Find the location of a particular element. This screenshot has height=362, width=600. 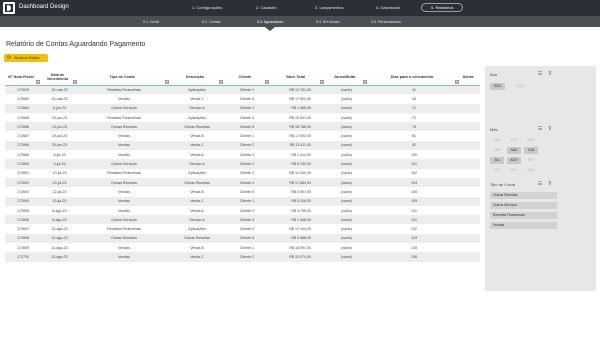

col-dias-vencimento-header: Dias para o vencimento ▾ is located at coordinates (414, 78).